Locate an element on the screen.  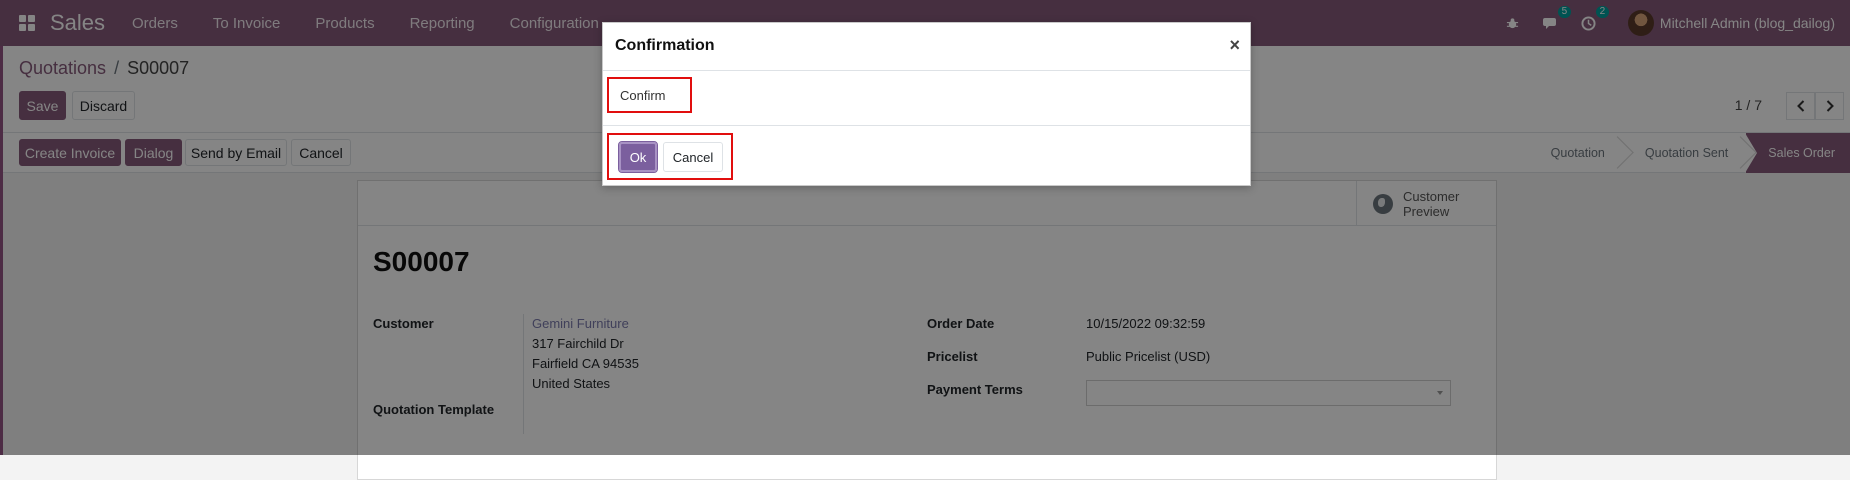
left-edge-border is located at coordinates (1, 250).